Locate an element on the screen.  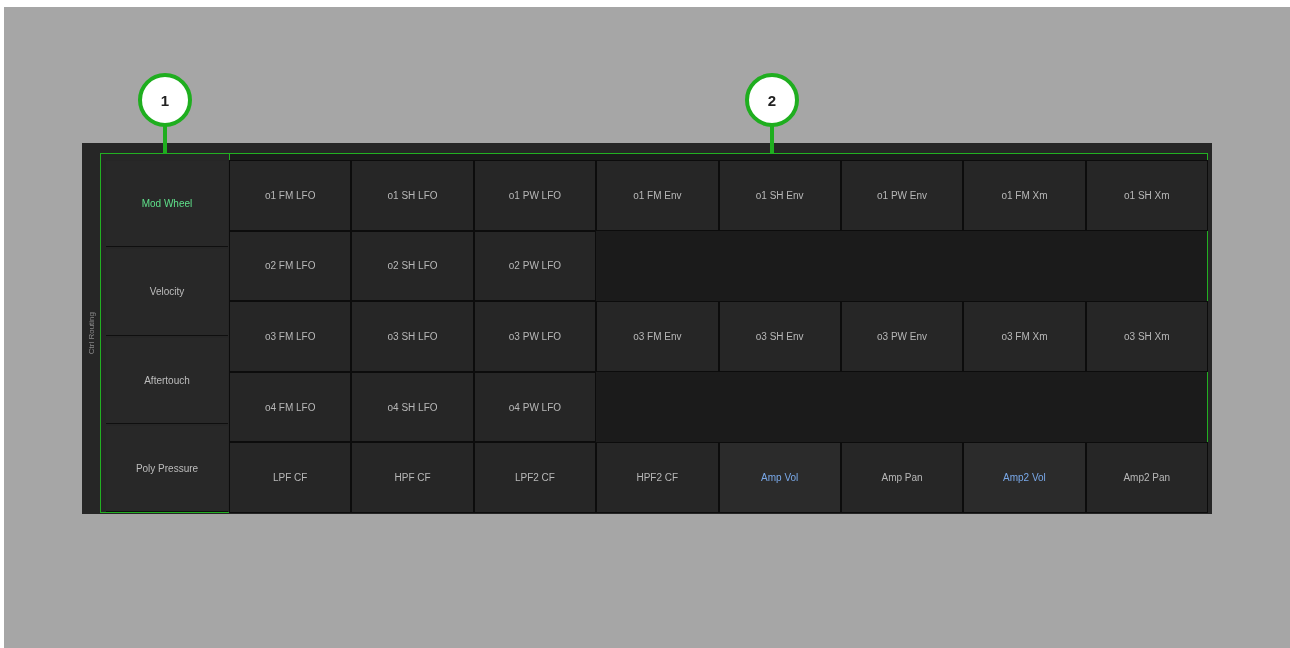
panel-title: Ctrl Routing is located at coordinates (91, 333).